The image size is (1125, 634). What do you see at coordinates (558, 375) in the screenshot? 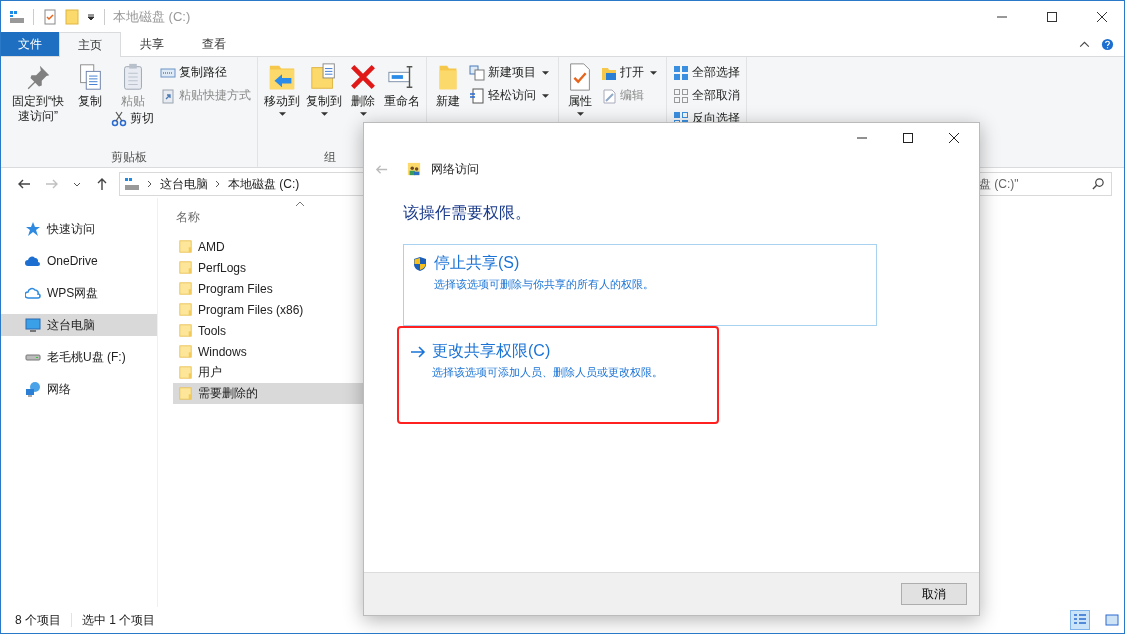
I see `command-link: 更改共享权限(C) 选择该选项可添加人员、删除人员或更改权限。` at bounding box center [558, 375].